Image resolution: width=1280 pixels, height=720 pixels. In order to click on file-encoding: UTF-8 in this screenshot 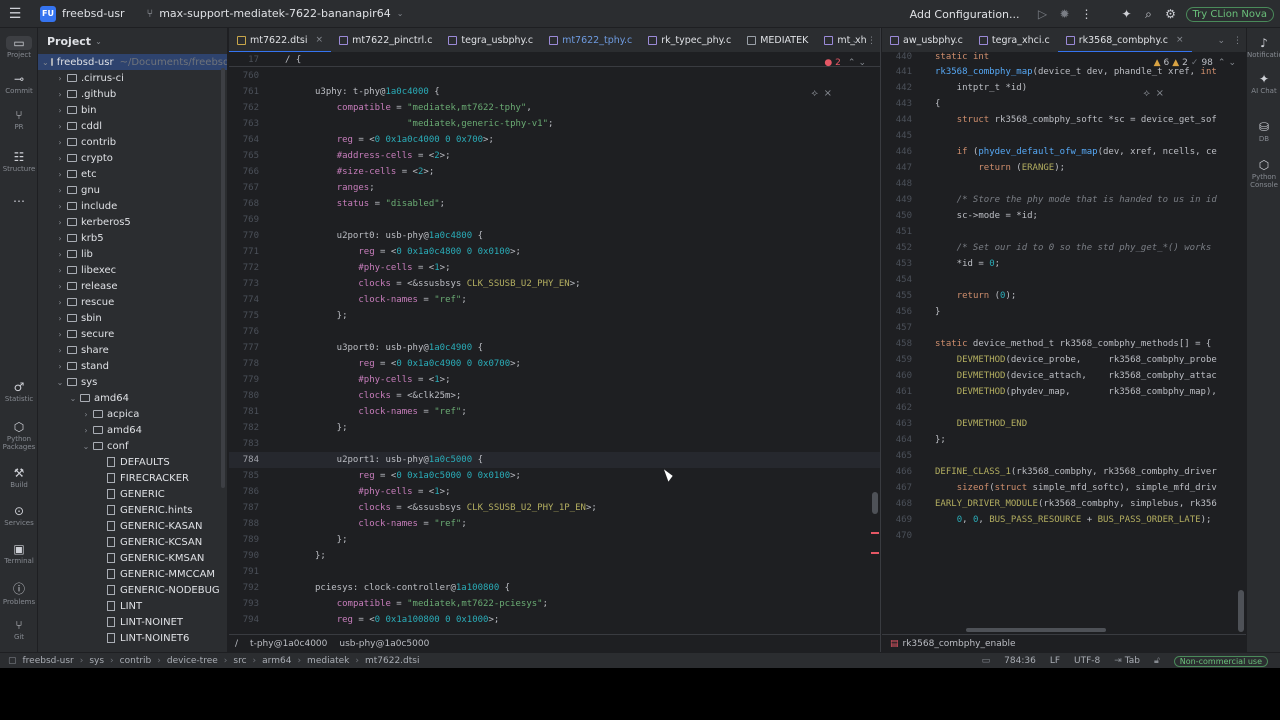, I will do `click(1087, 661)`.